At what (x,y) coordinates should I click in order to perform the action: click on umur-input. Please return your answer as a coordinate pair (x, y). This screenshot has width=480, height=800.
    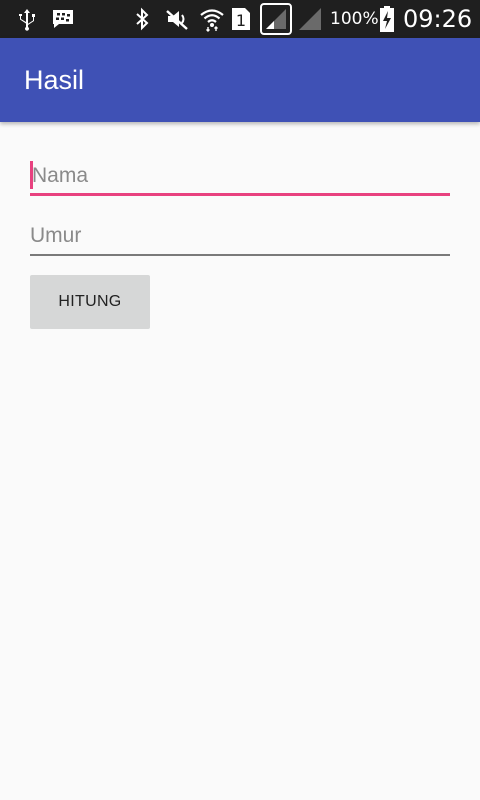
    Looking at the image, I should click on (240, 236).